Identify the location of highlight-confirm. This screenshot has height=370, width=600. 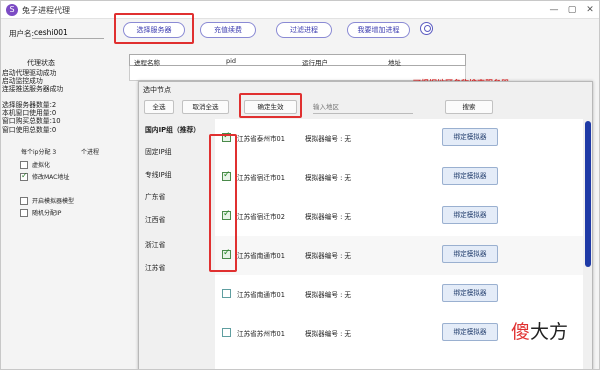
(270, 105).